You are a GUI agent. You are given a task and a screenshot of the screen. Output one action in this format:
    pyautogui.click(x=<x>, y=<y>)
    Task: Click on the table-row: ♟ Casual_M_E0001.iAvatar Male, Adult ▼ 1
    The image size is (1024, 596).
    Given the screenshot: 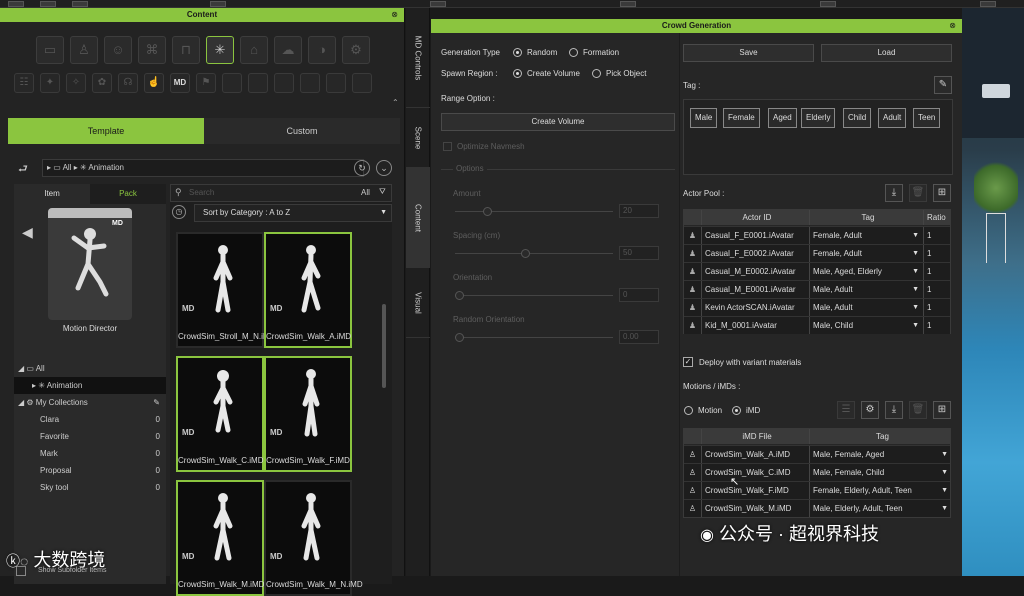 What is the action you would take?
    pyautogui.click(x=817, y=289)
    